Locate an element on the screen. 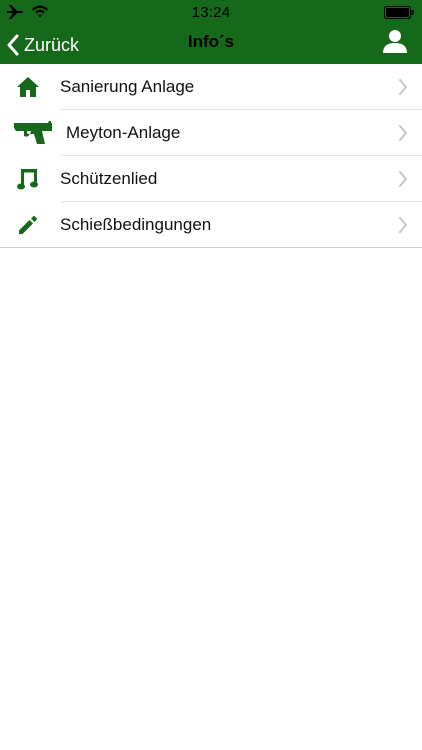  status-bar: 13:24 is located at coordinates (211, 12).